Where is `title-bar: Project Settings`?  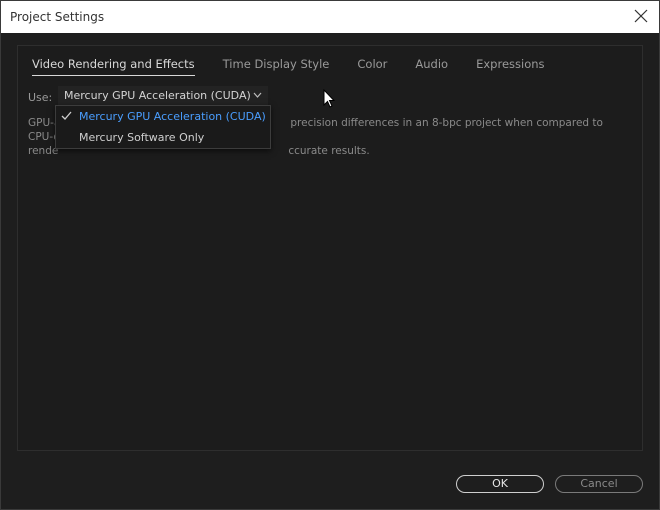
title-bar: Project Settings is located at coordinates (330, 17).